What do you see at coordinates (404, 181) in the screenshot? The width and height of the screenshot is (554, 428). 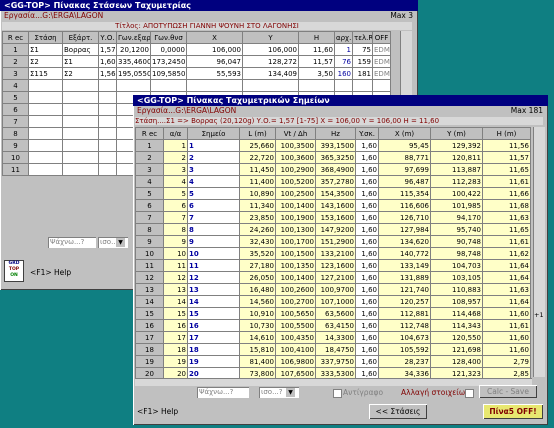 I see `points-cell: 96,487` at bounding box center [404, 181].